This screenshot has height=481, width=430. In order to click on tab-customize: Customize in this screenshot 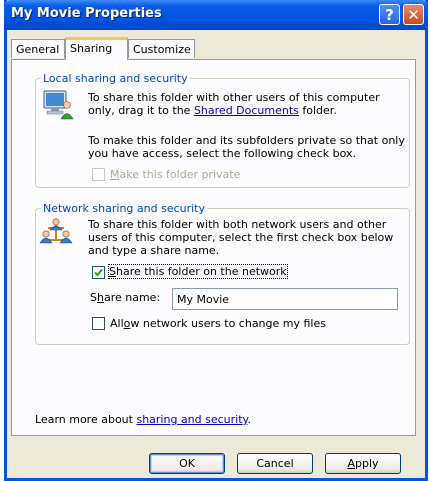, I will do `click(161, 48)`.